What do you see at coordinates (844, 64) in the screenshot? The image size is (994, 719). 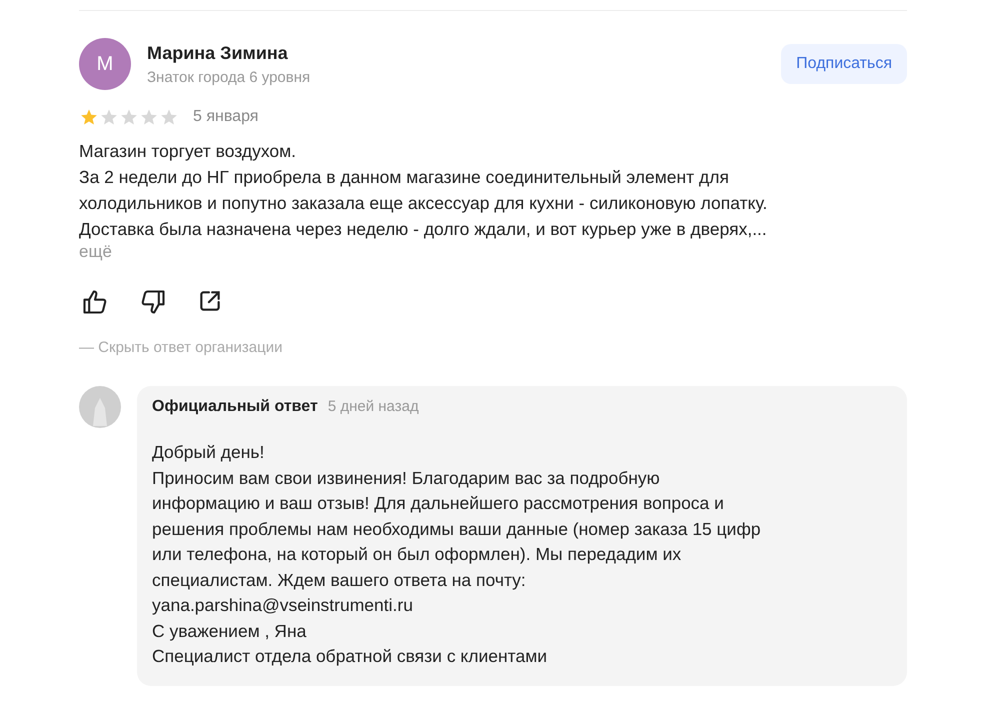 I see `subscribe-button: Подписаться` at bounding box center [844, 64].